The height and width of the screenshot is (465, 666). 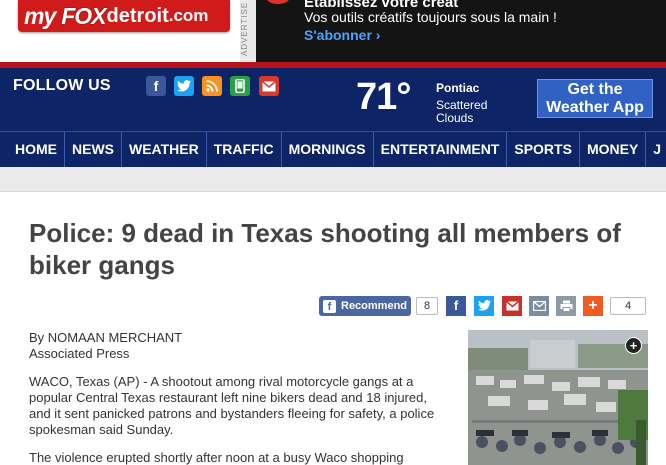 I want to click on nav-item-sports: SPORTS, so click(x=543, y=149).